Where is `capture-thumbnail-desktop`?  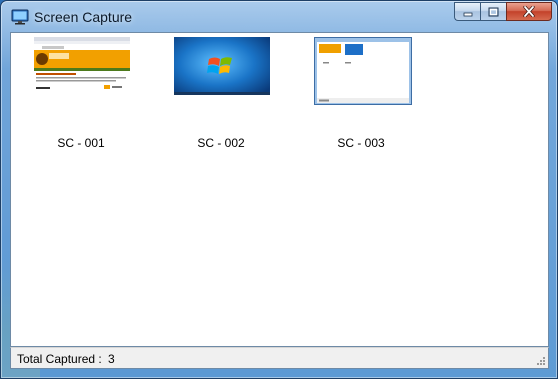
capture-thumbnail-desktop is located at coordinates (222, 66).